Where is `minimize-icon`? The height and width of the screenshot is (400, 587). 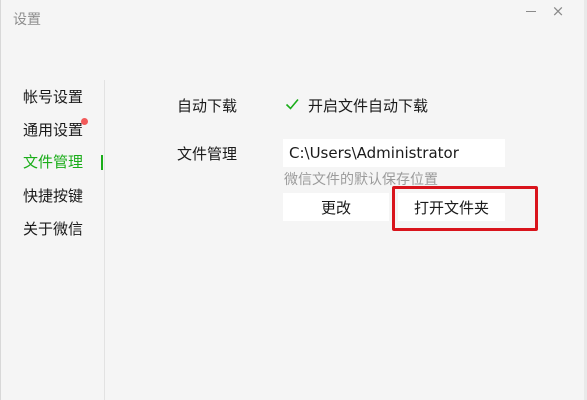 minimize-icon is located at coordinates (531, 11).